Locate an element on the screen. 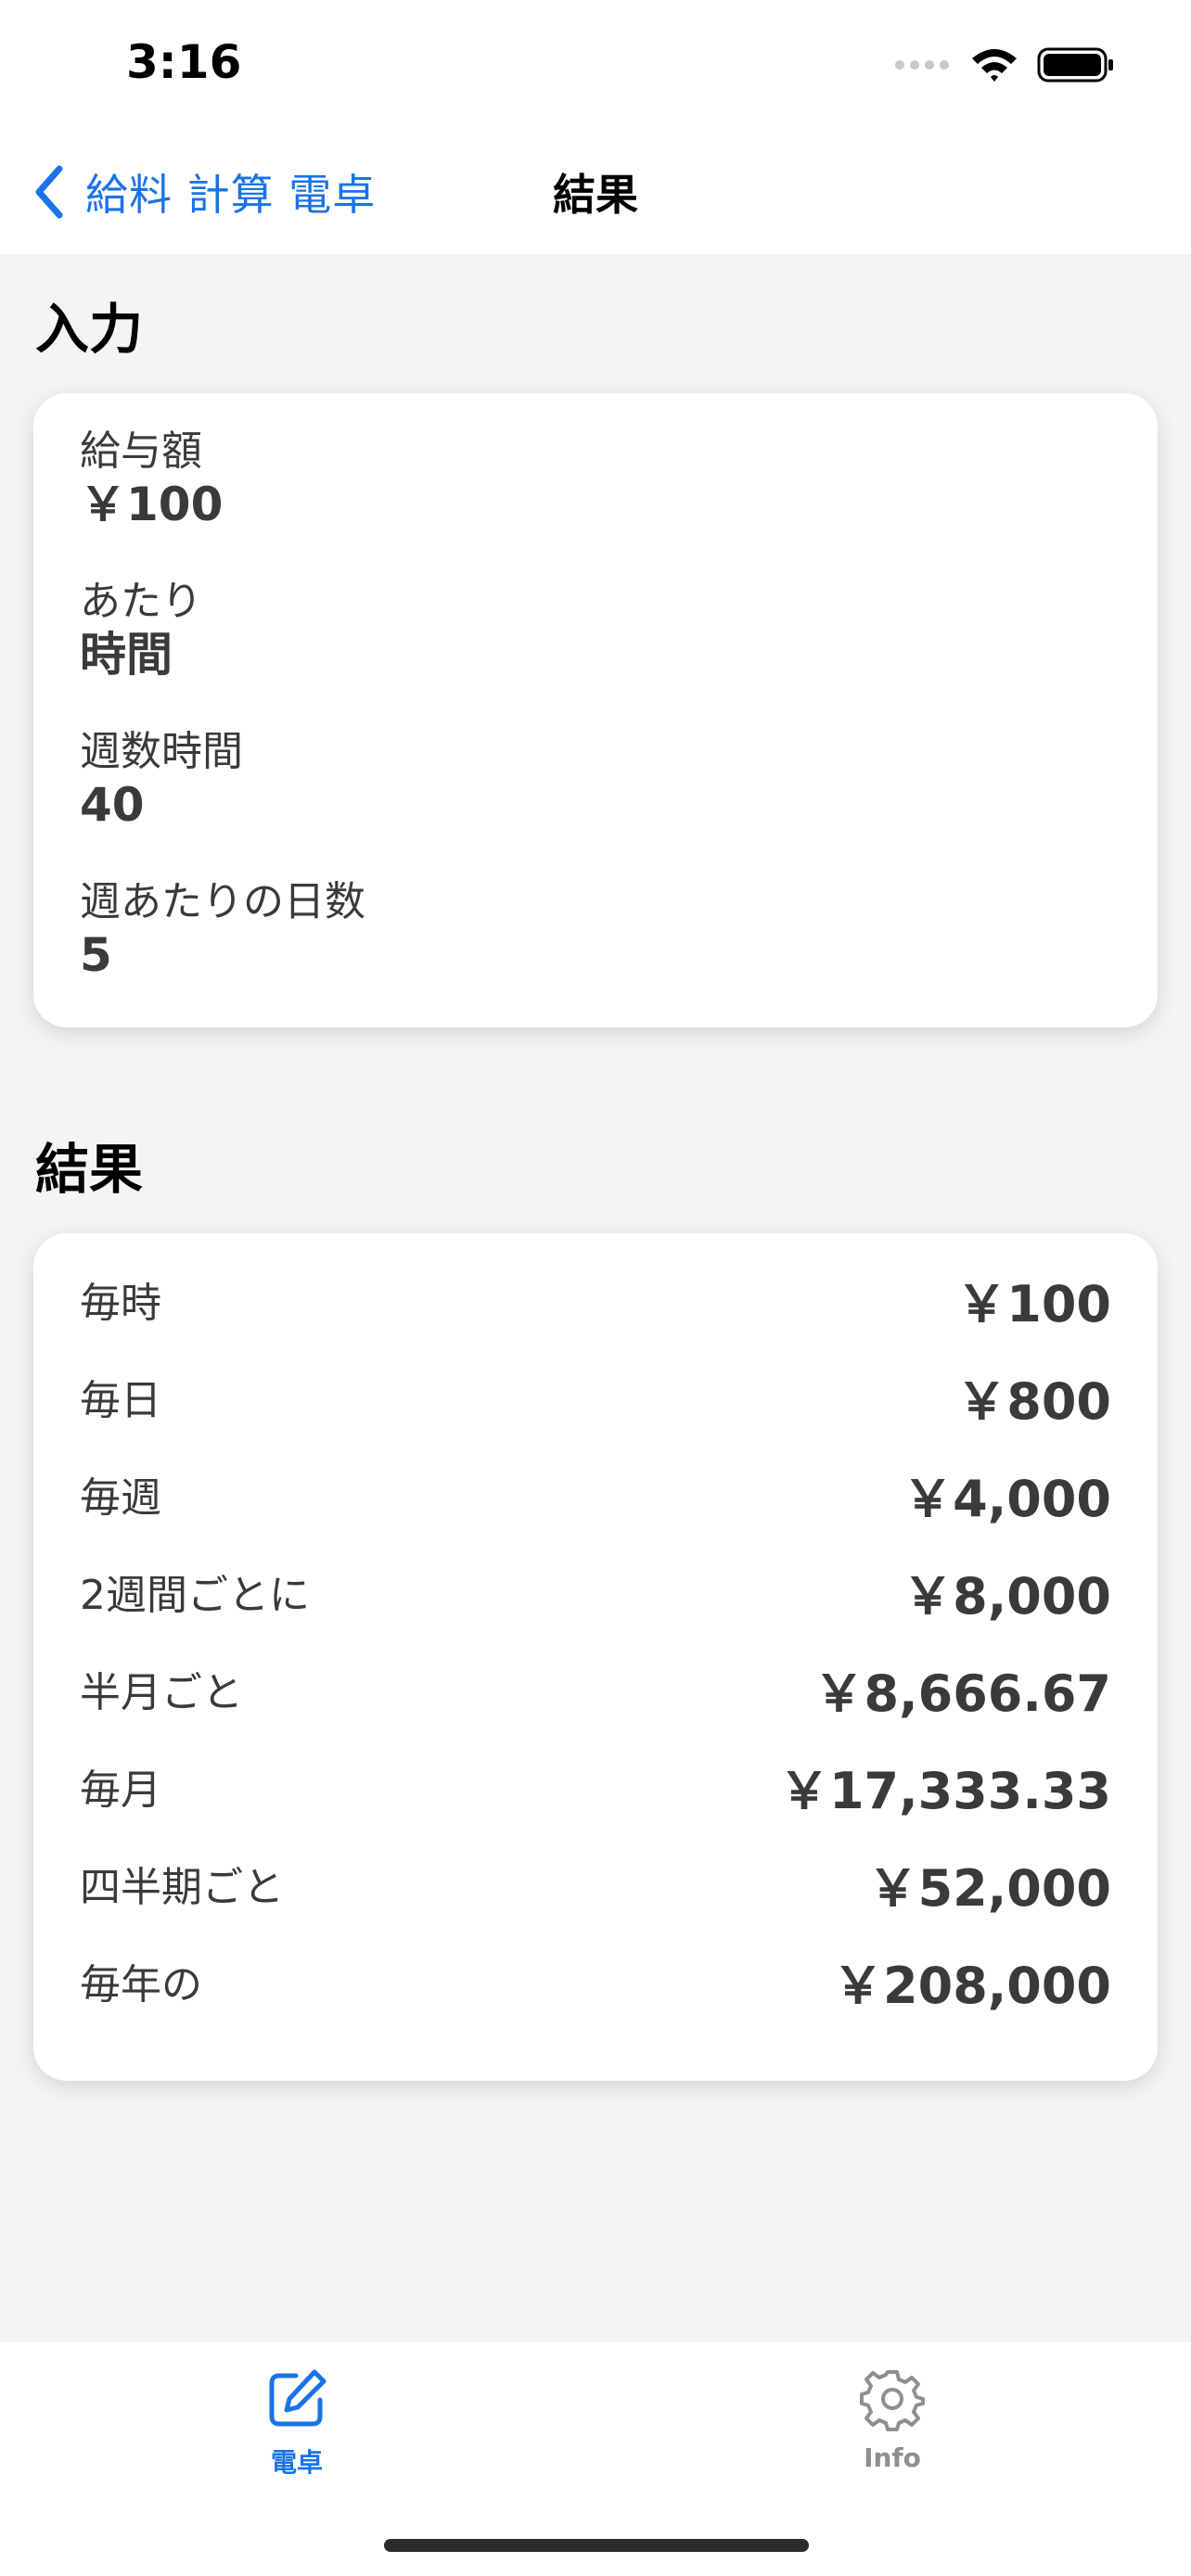 The image size is (1191, 2576). field-value: ￥100 is located at coordinates (152, 505).